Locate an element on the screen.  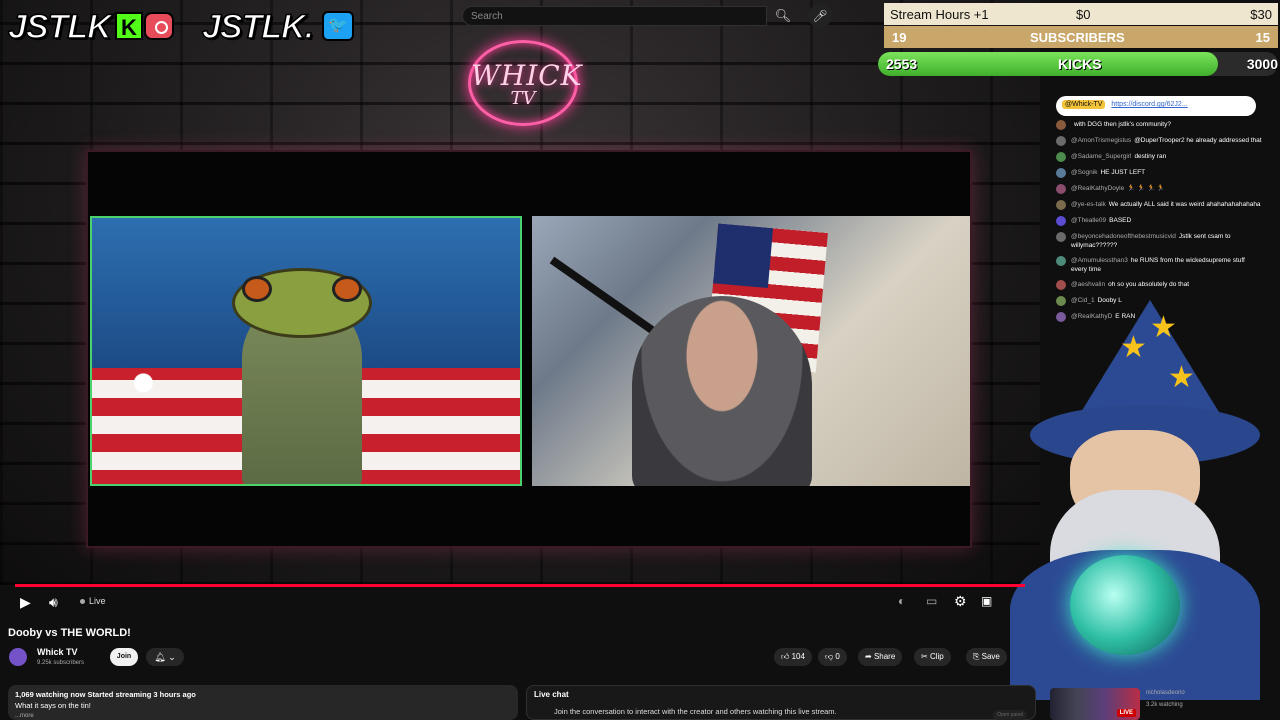
kick-icon: K is located at coordinates (129, 26).